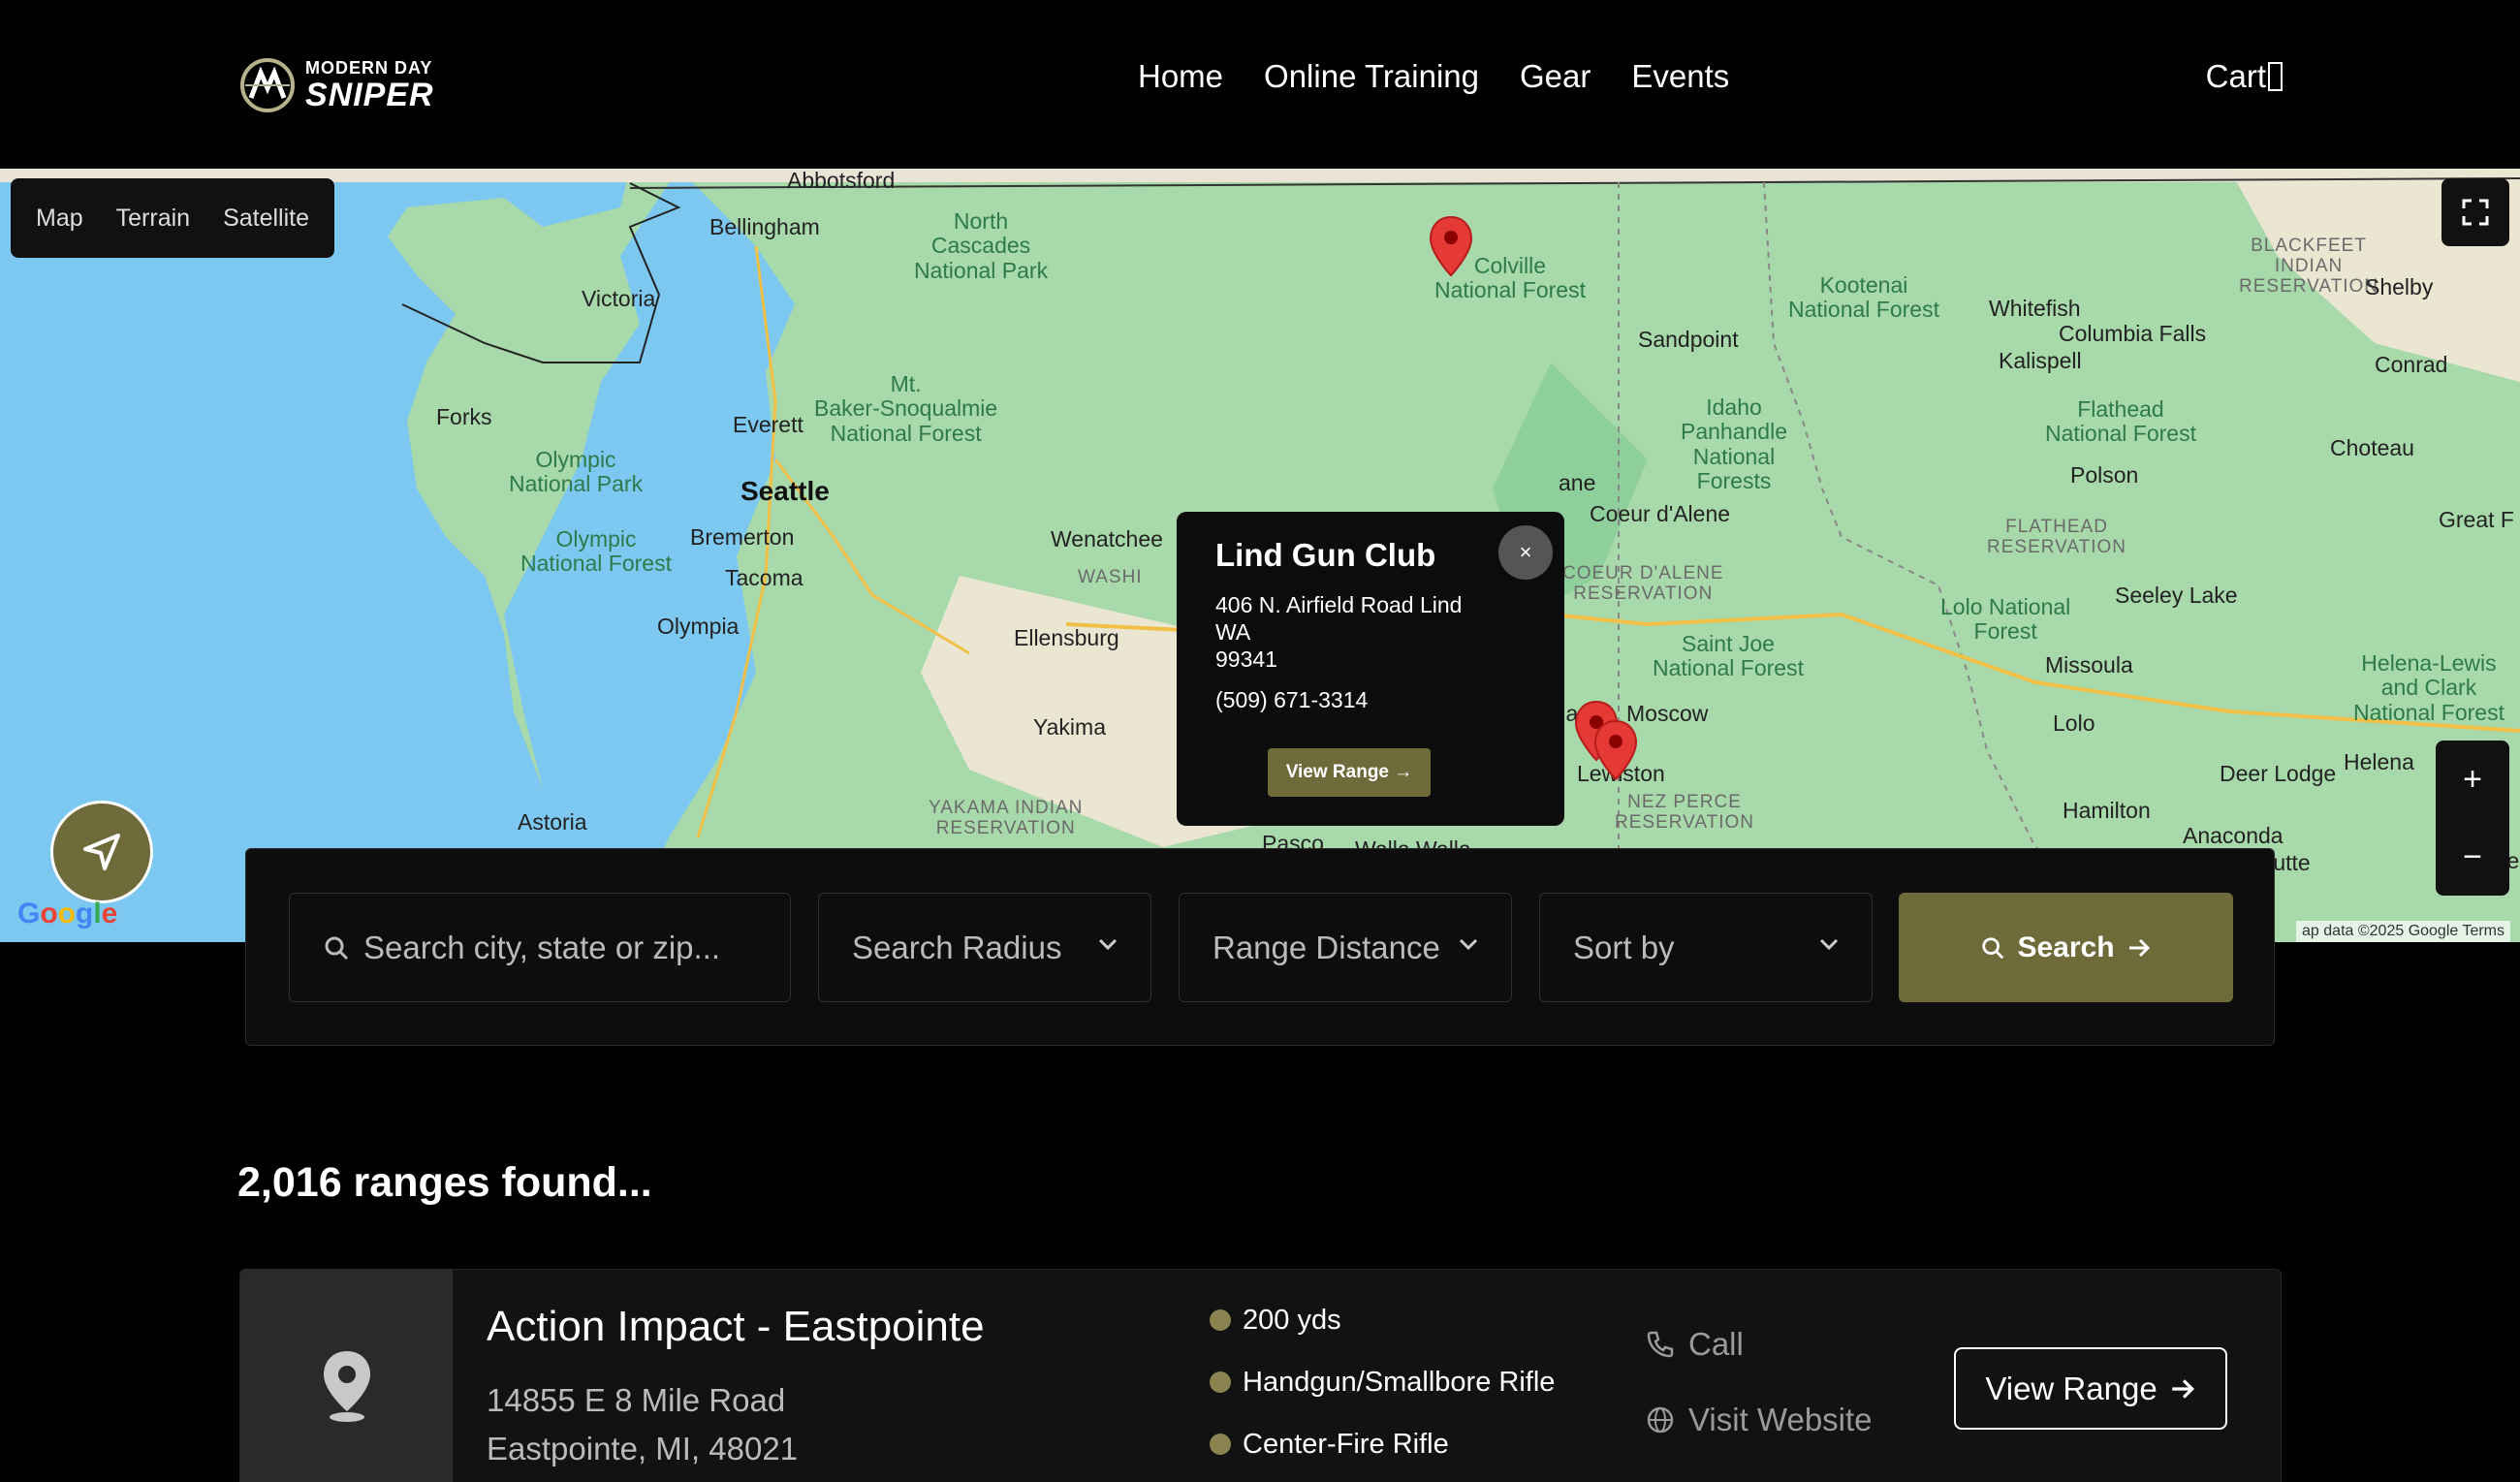 The height and width of the screenshot is (1482, 2520). What do you see at coordinates (1383, 1444) in the screenshot?
I see `feature-item: Center-Fire Rifle` at bounding box center [1383, 1444].